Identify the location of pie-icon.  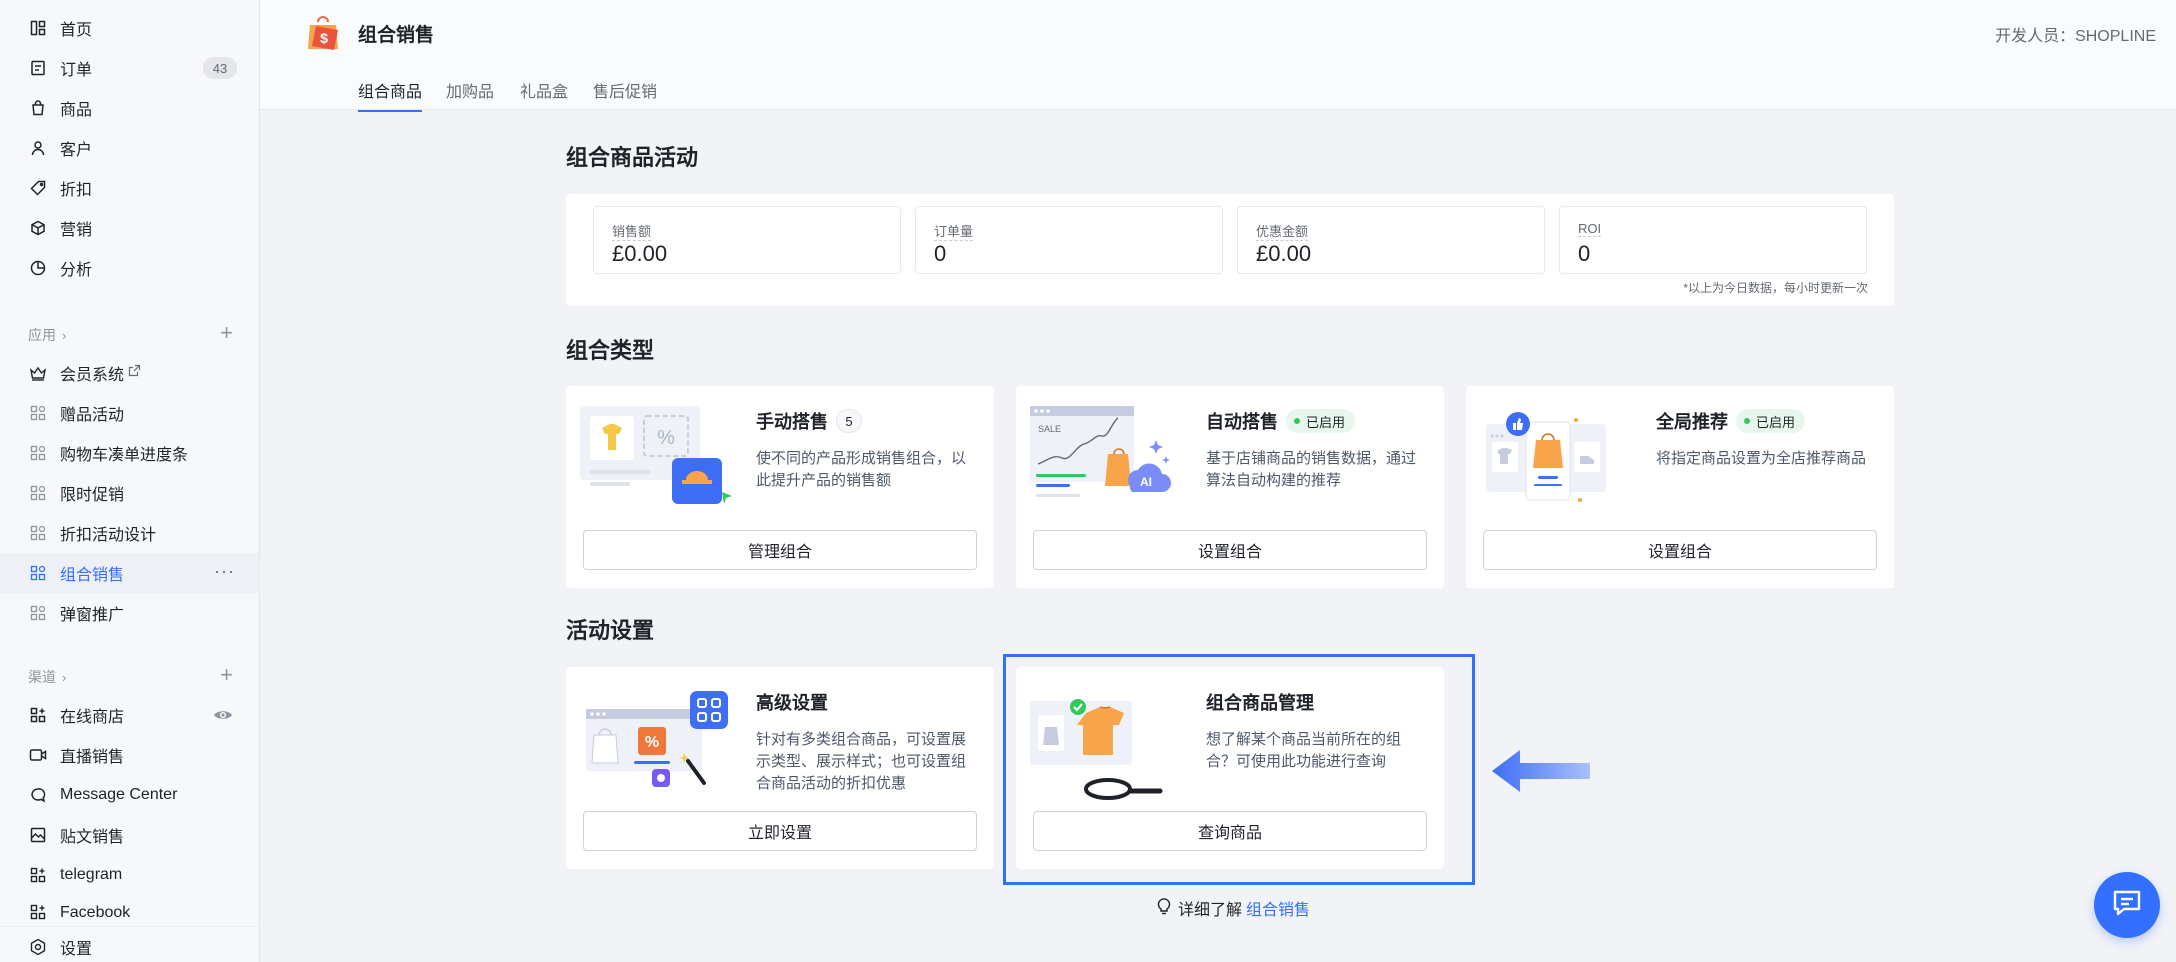
(38, 268).